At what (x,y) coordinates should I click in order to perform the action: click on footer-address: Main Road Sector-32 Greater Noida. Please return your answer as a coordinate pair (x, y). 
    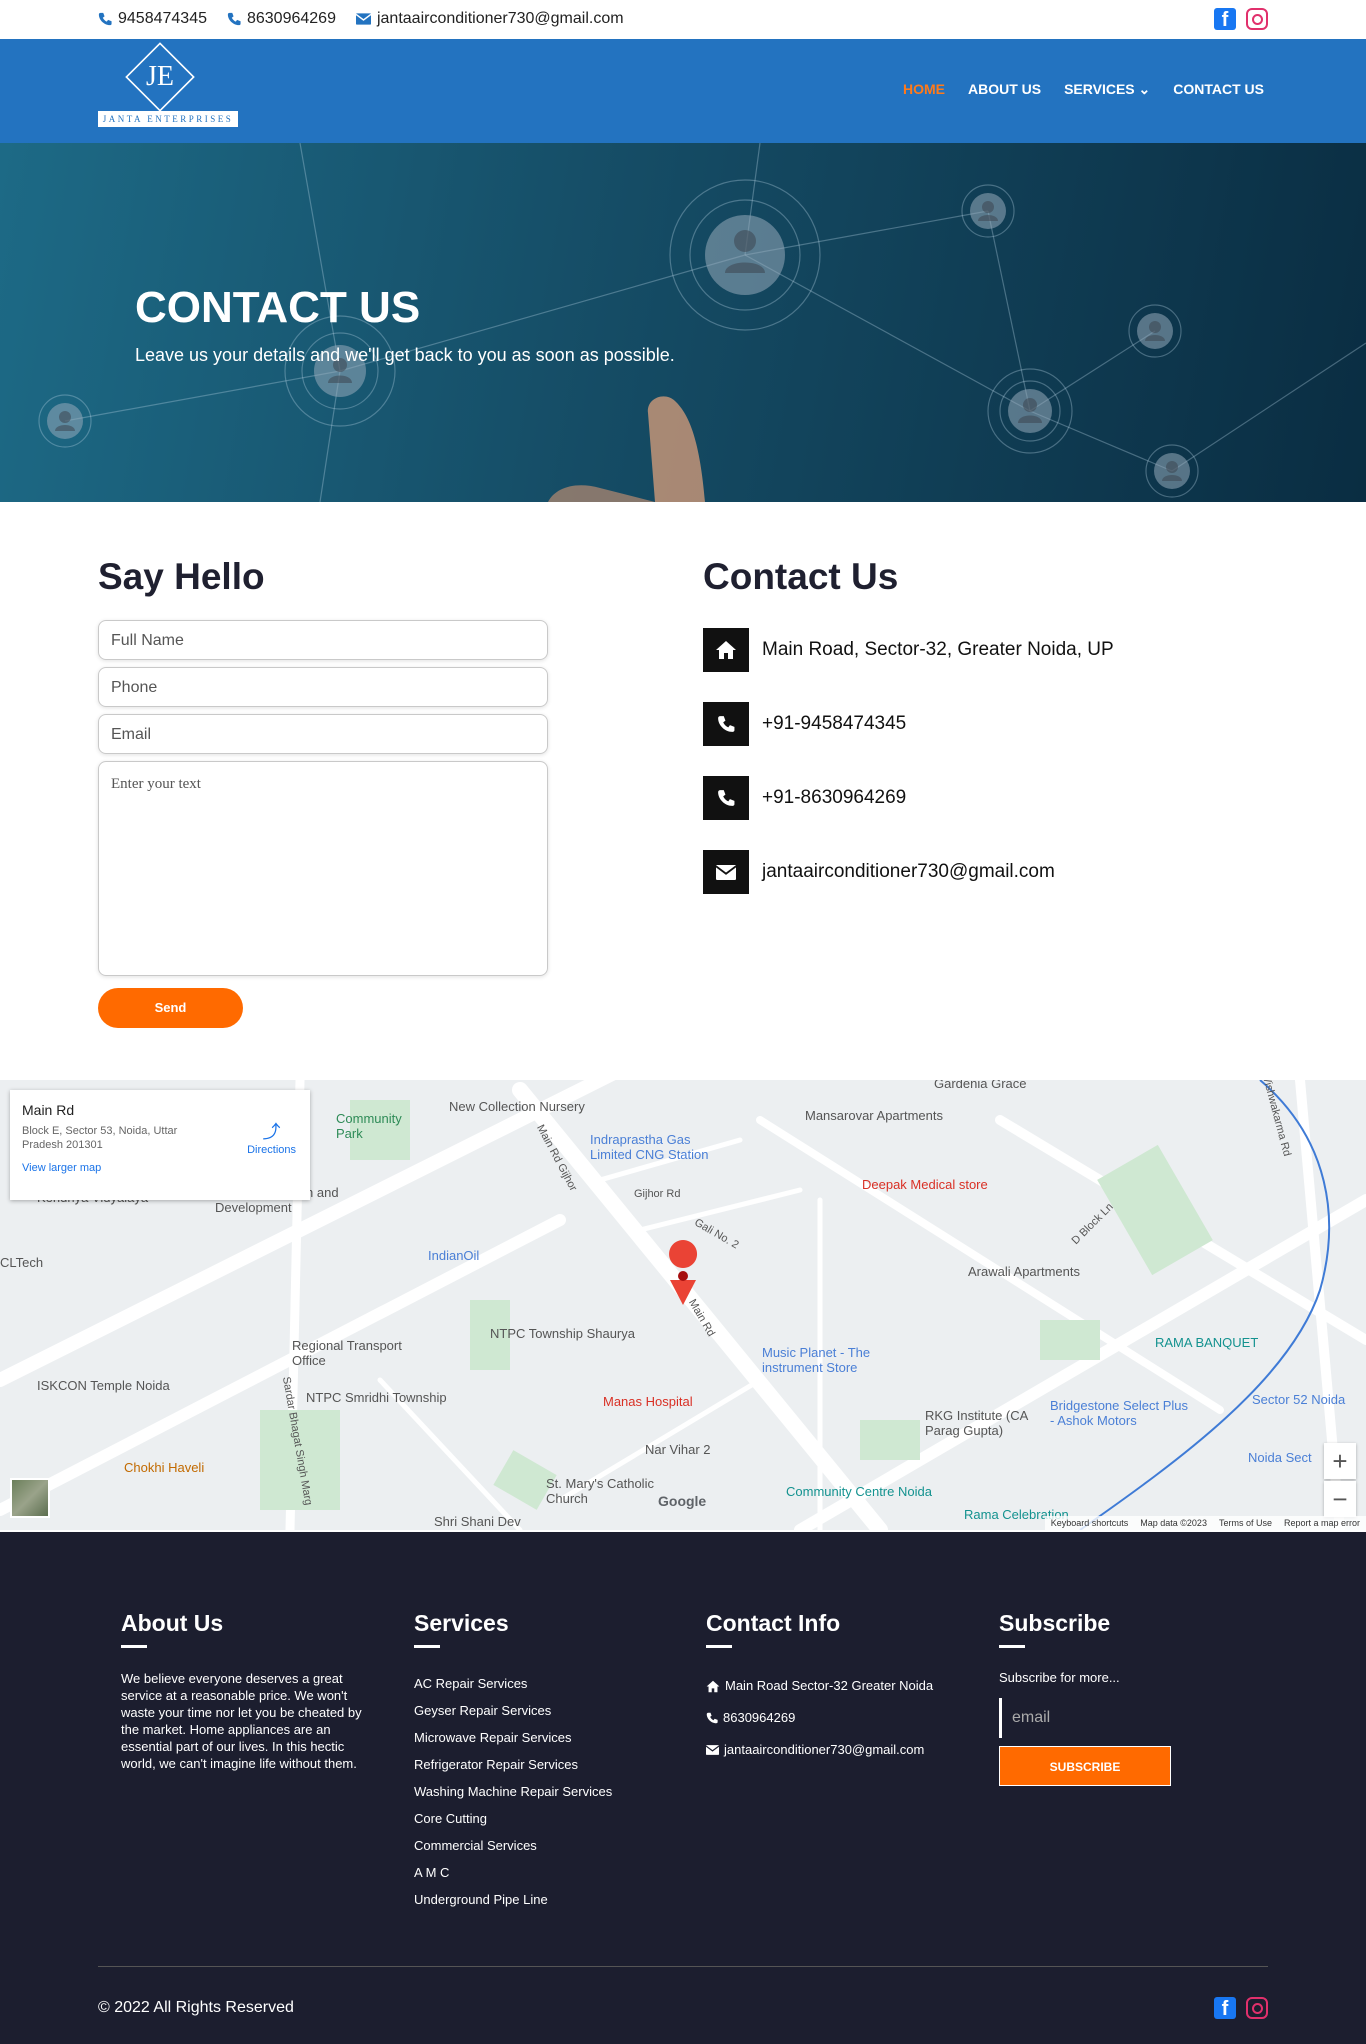
    Looking at the image, I should click on (819, 1686).